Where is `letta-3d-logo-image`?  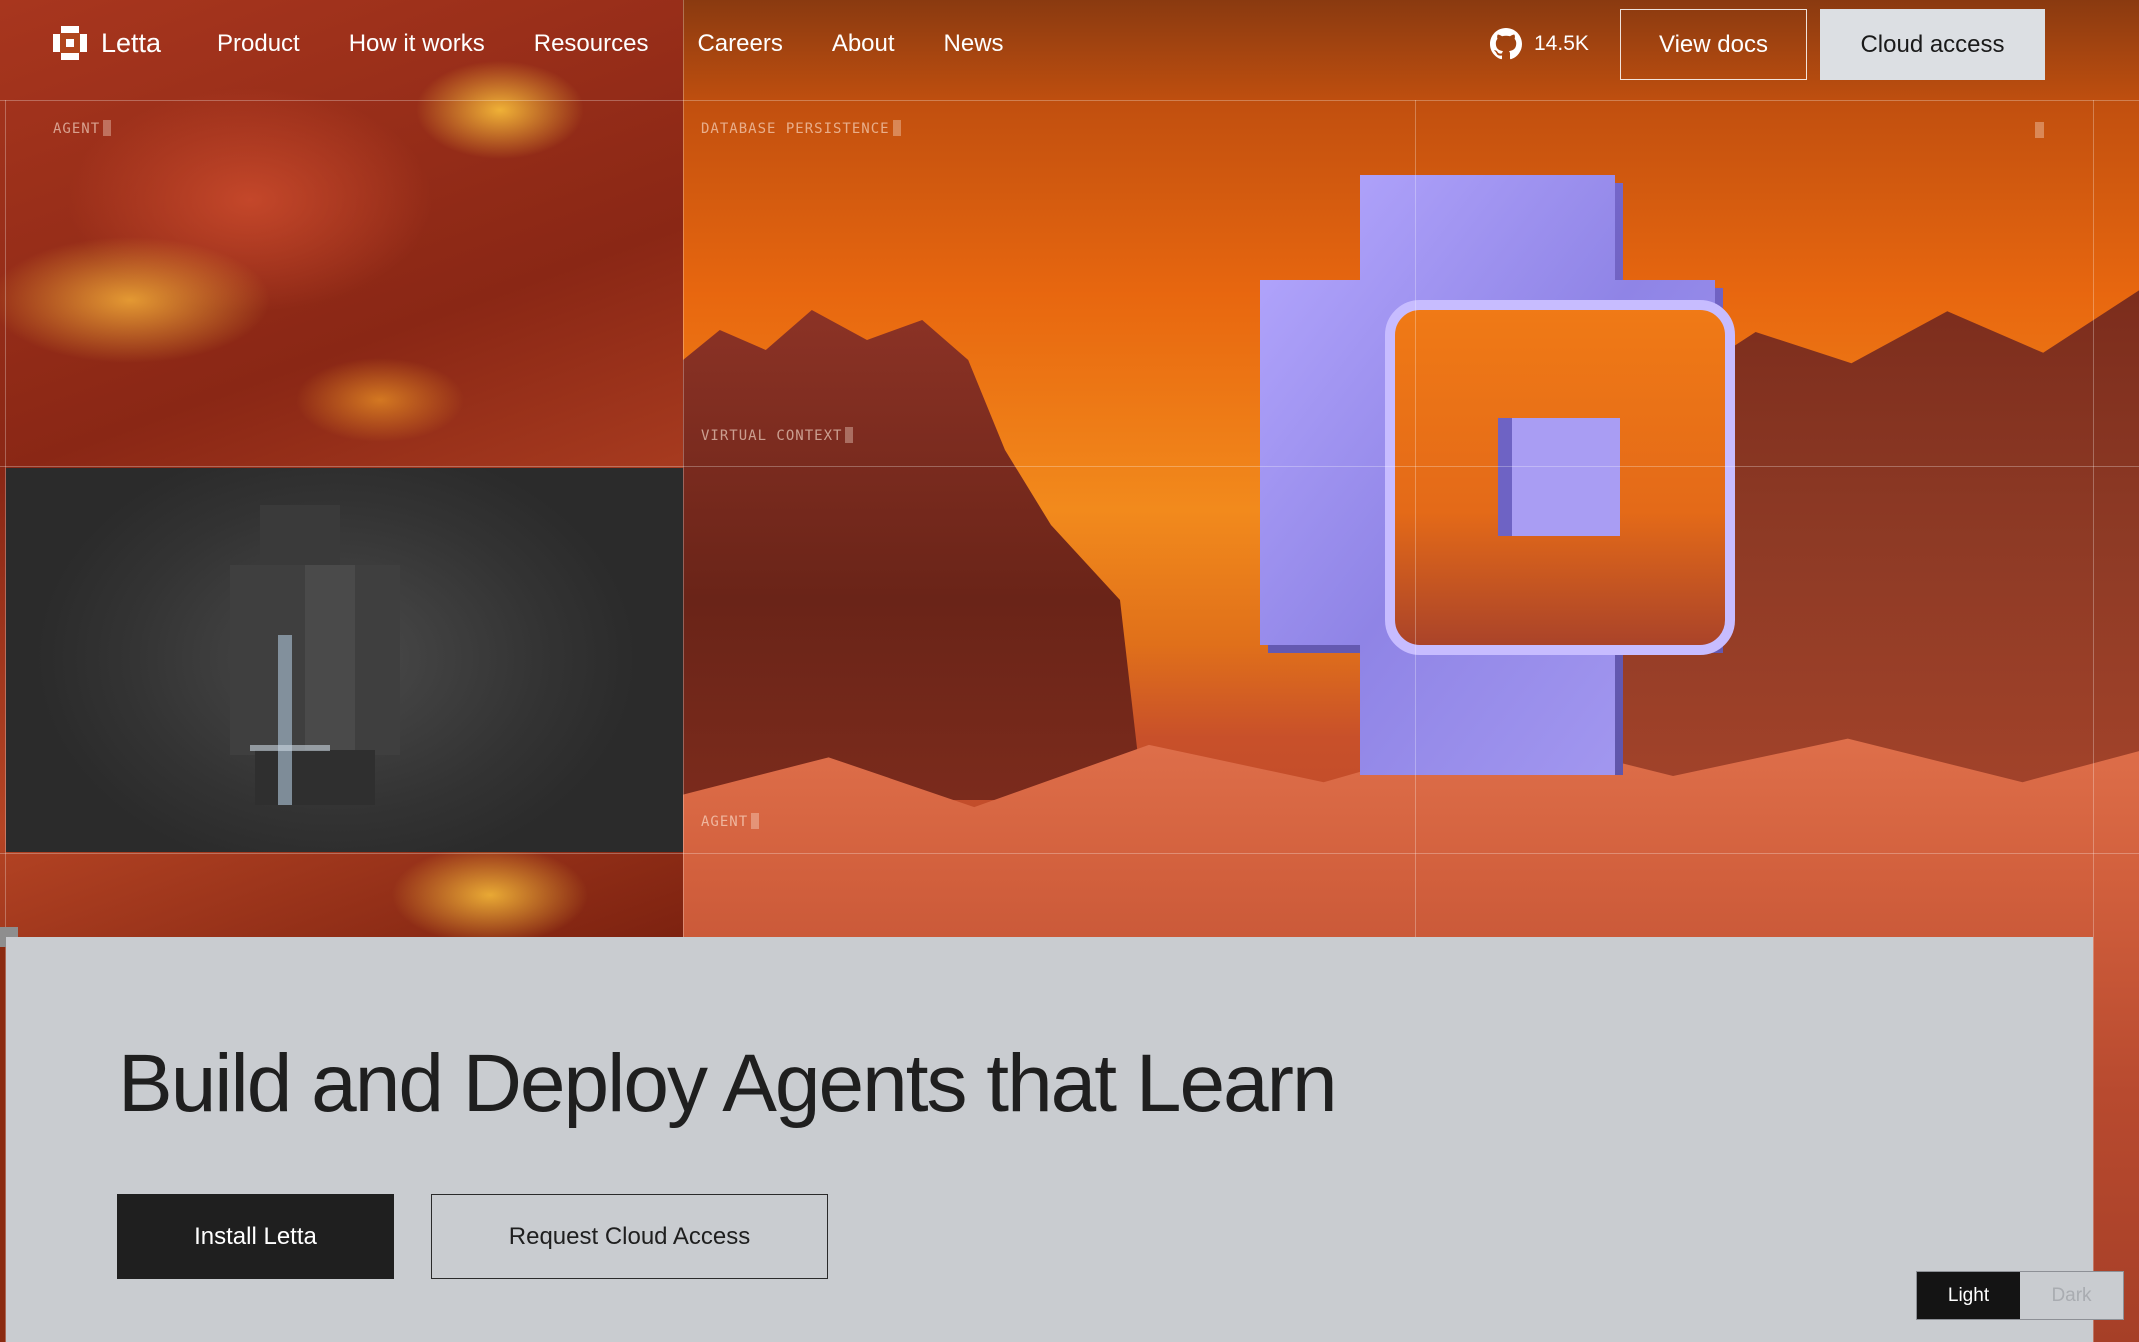 letta-3d-logo-image is located at coordinates (1497, 475).